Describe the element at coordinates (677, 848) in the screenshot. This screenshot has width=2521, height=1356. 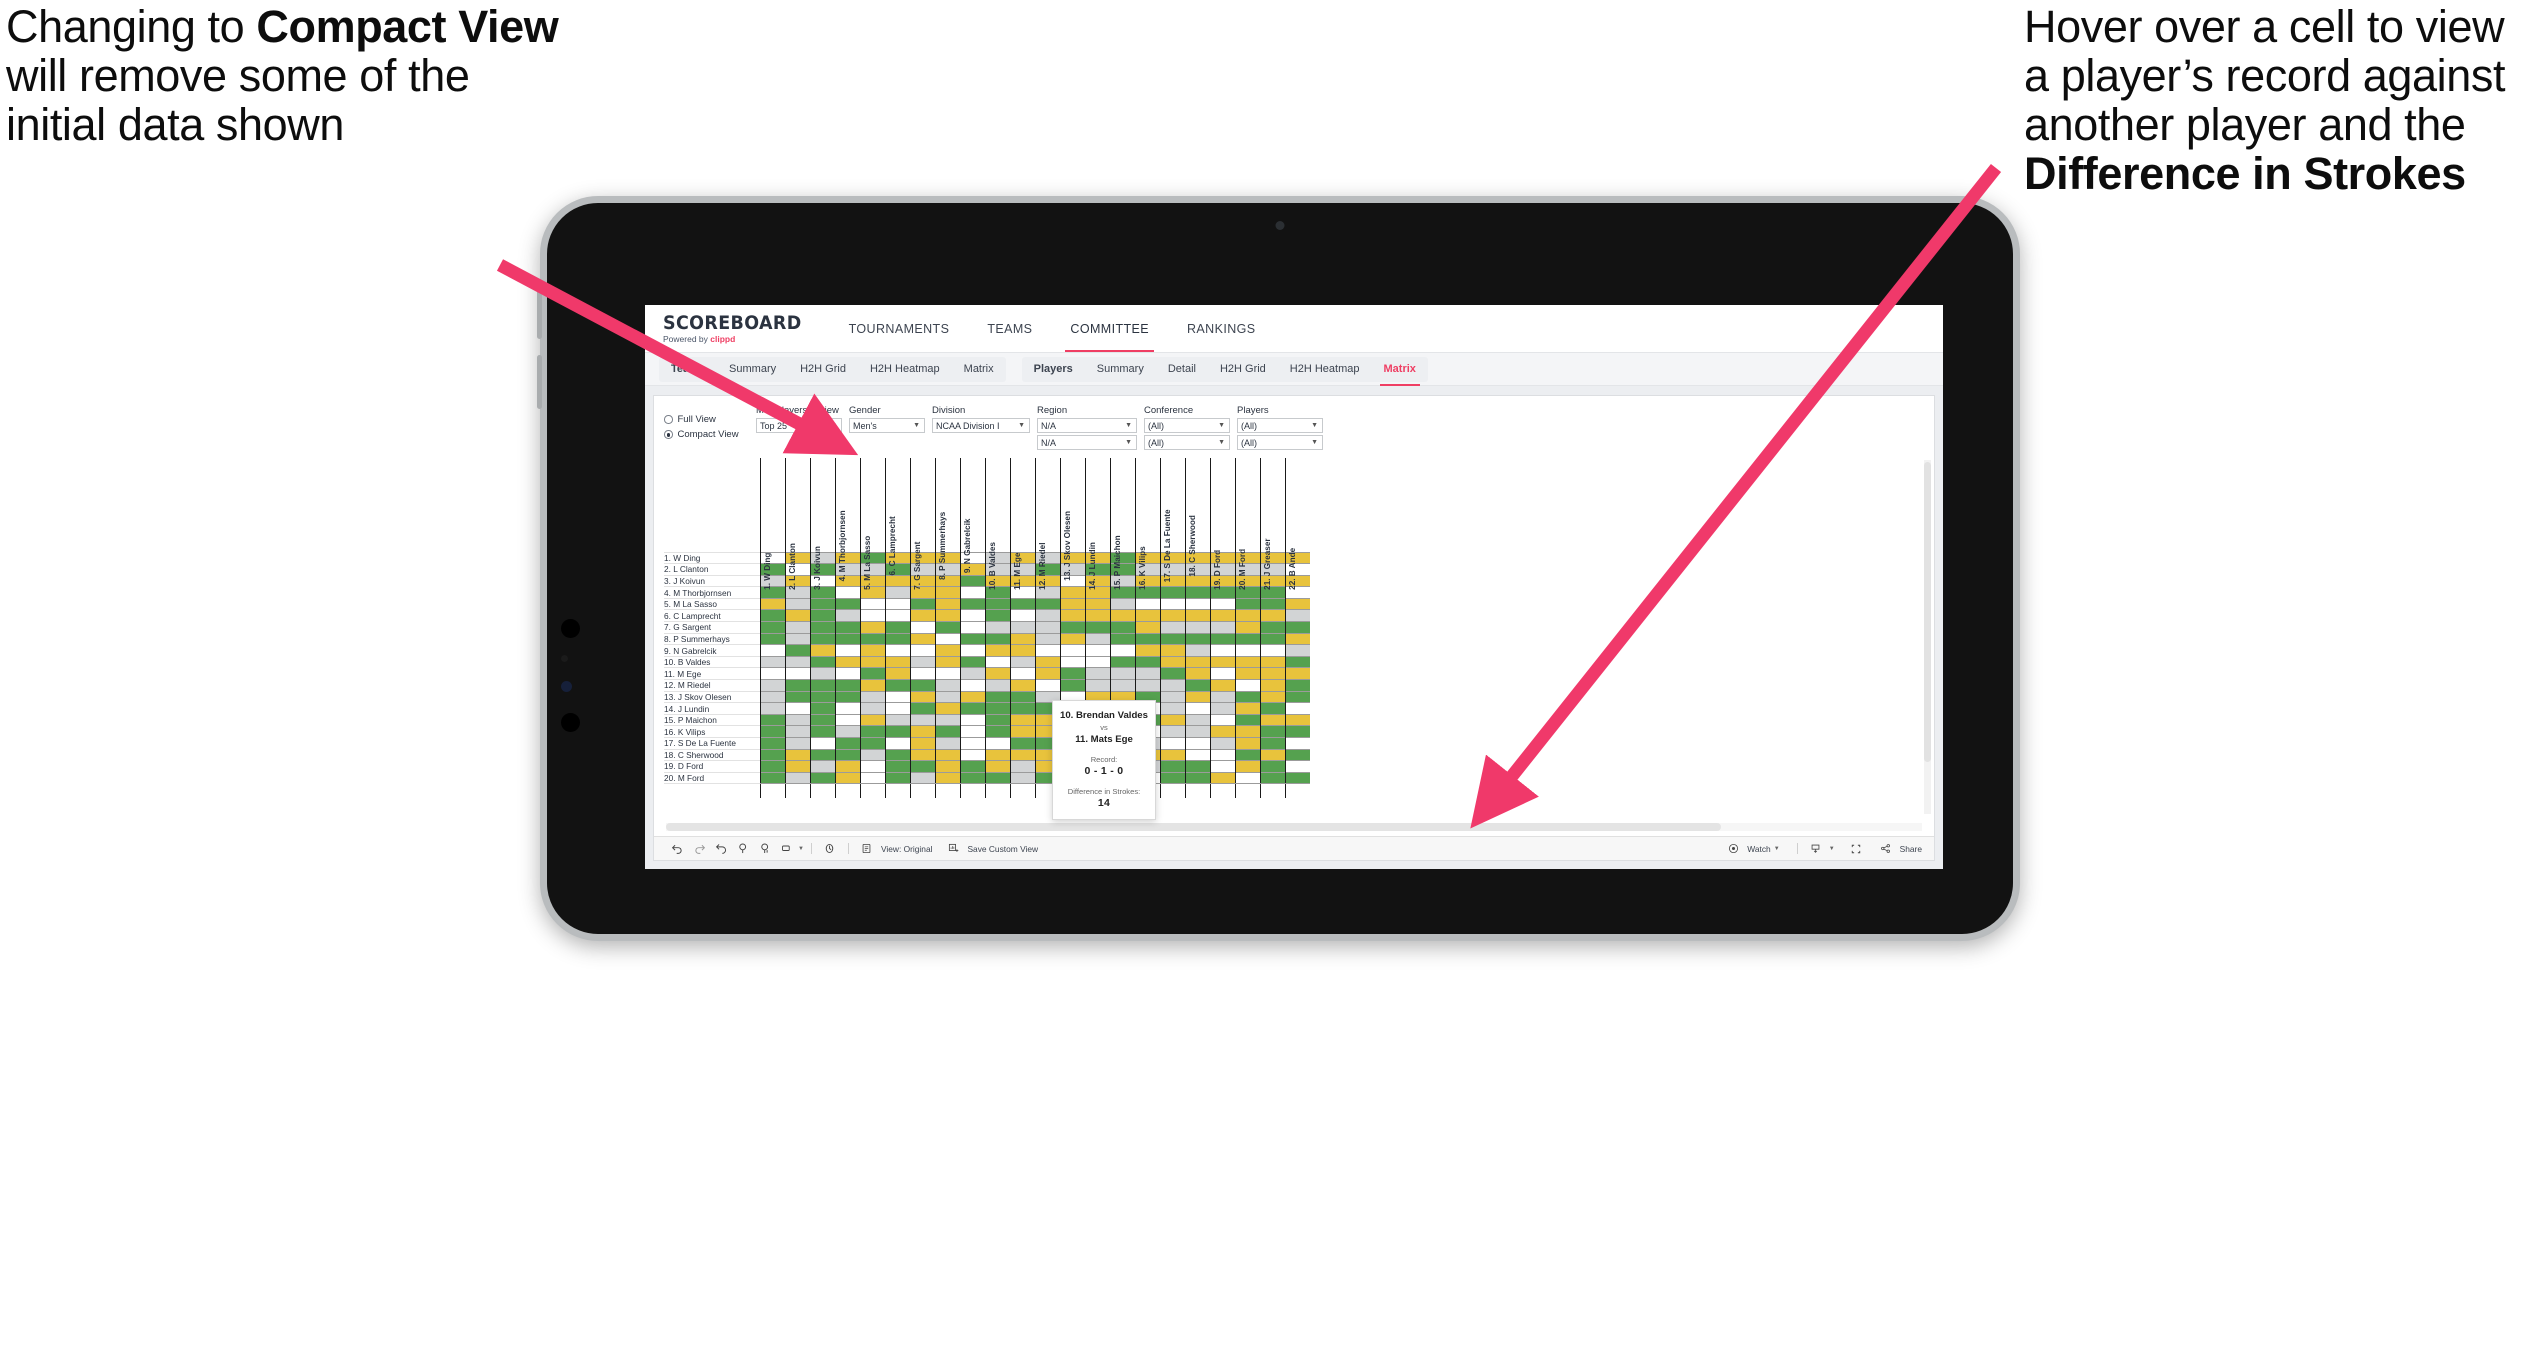
I see `undo-button` at that location.